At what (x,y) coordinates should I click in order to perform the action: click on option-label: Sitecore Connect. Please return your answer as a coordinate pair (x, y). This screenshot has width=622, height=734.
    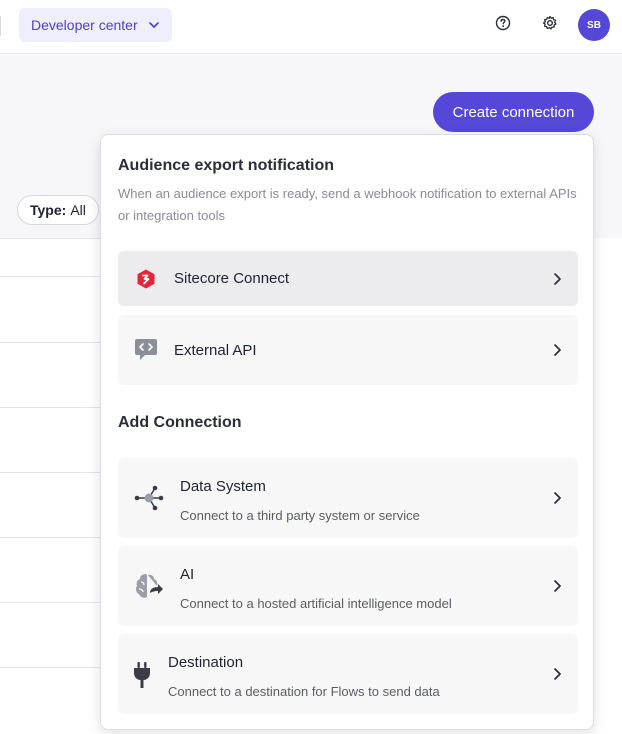
    Looking at the image, I should click on (232, 278).